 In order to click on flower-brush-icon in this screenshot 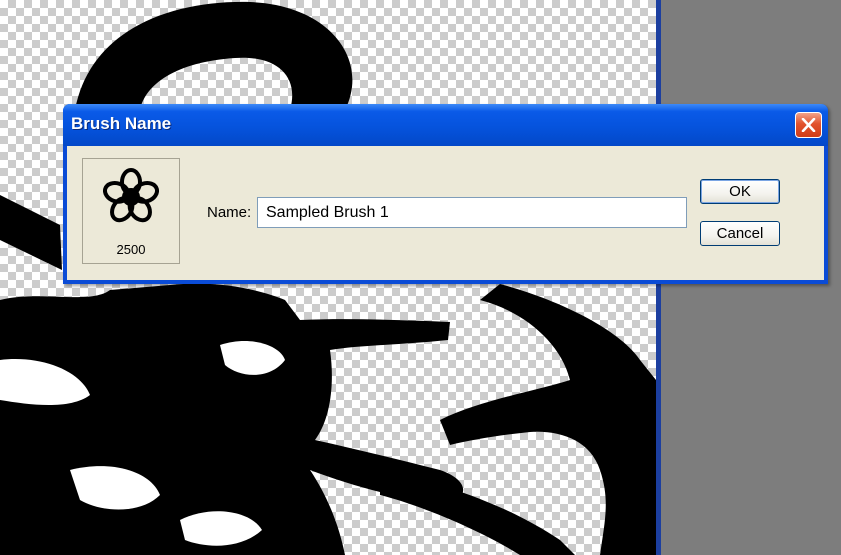, I will do `click(131, 195)`.